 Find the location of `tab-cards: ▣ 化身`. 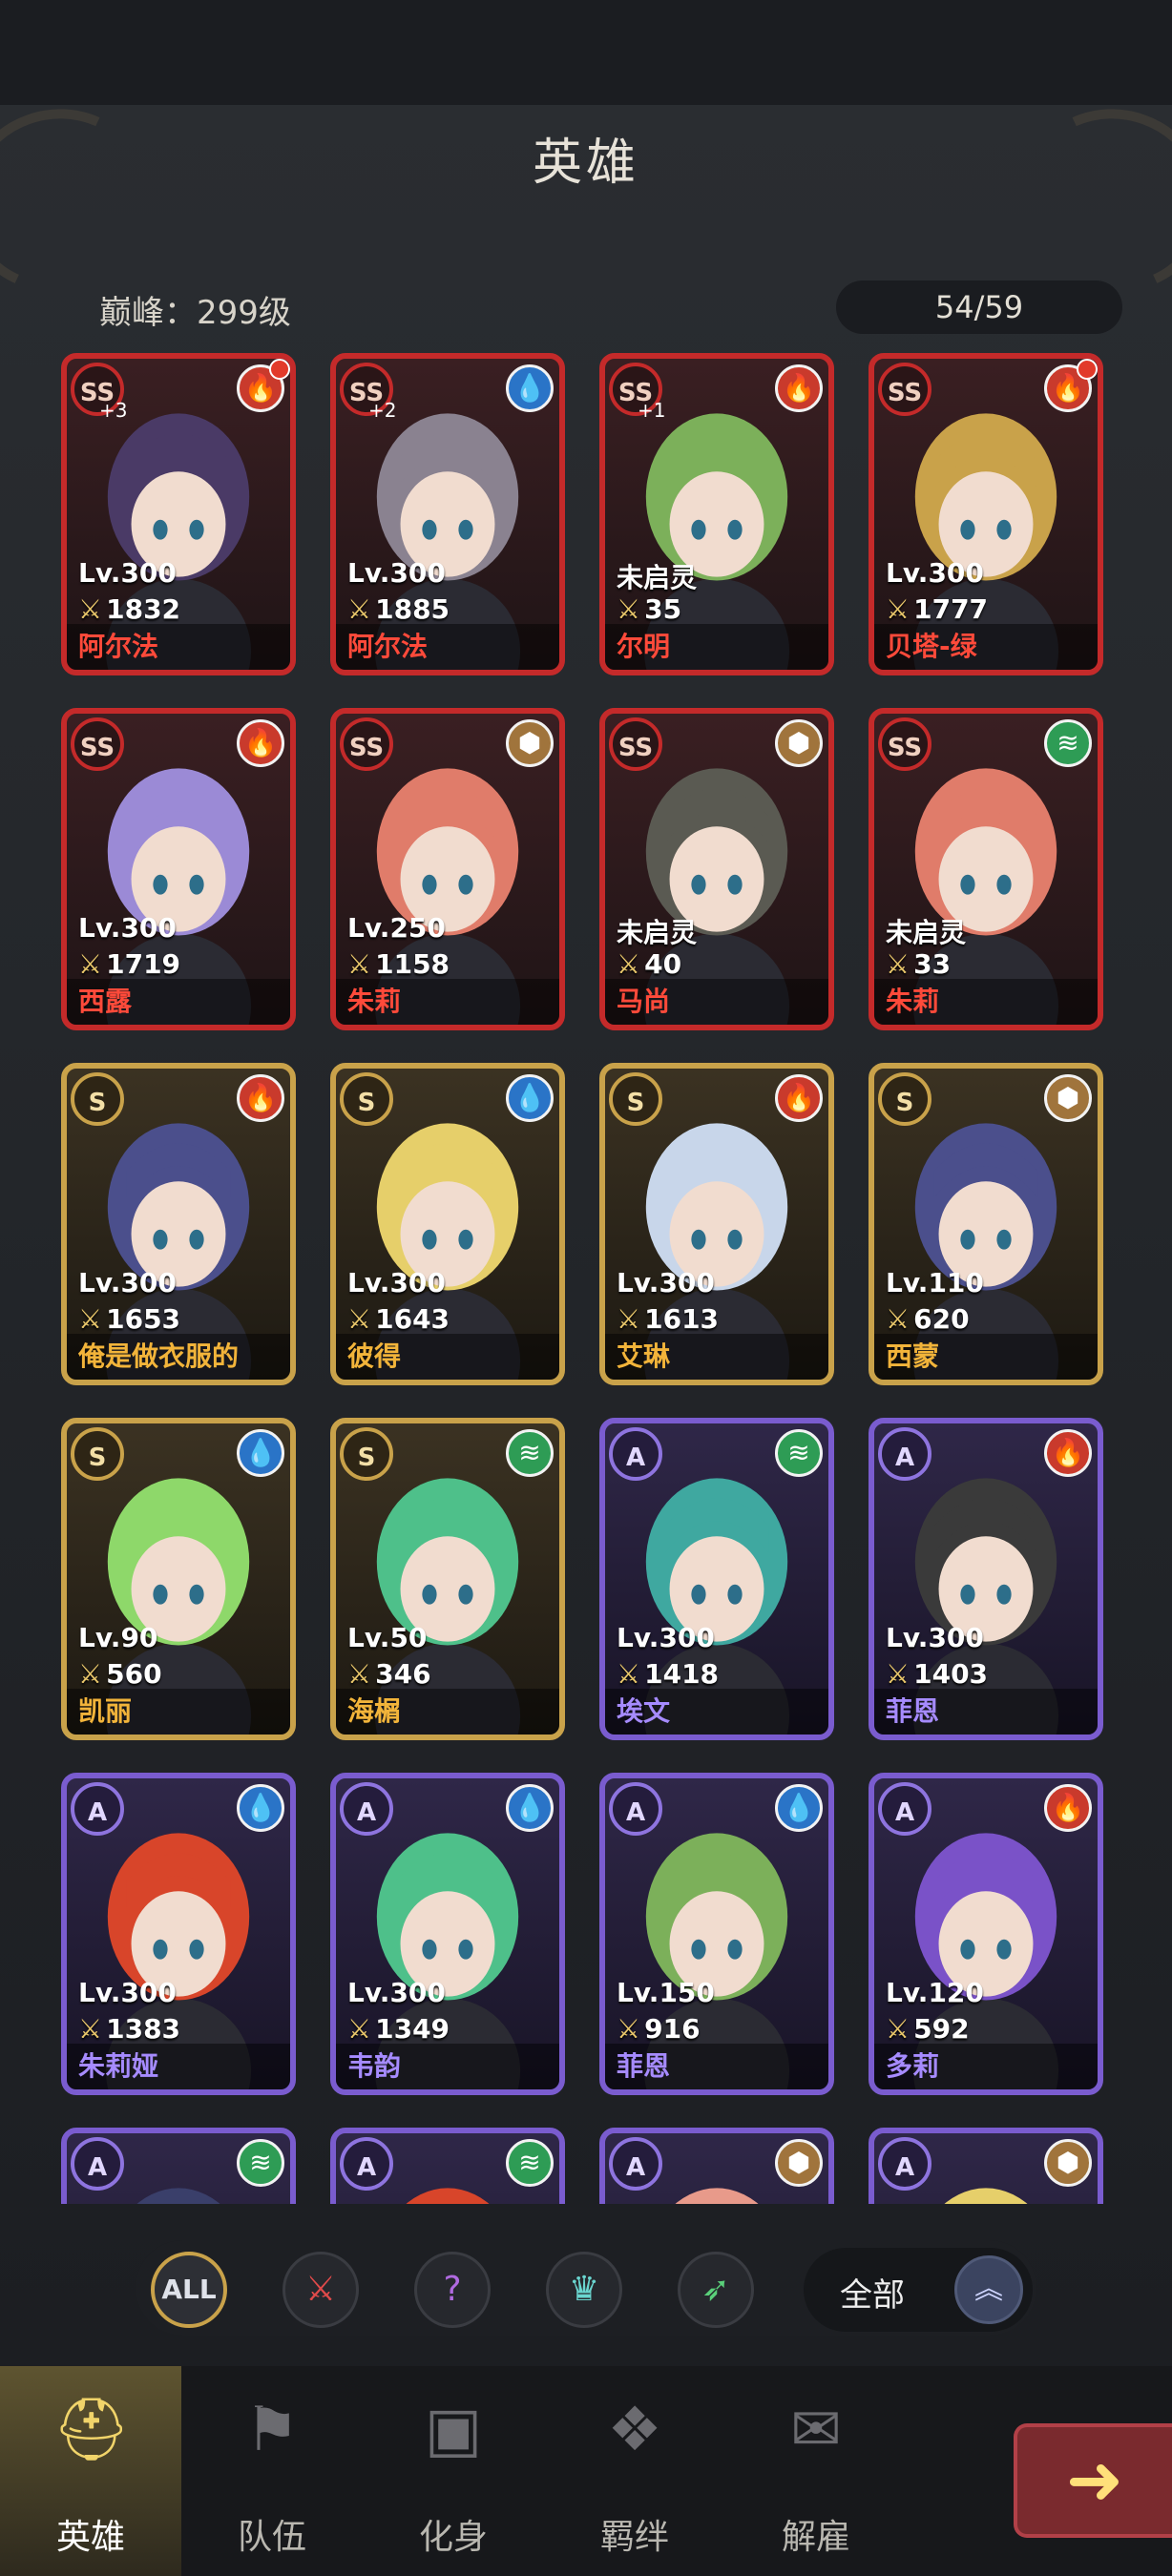

tab-cards: ▣ 化身 is located at coordinates (454, 2471).